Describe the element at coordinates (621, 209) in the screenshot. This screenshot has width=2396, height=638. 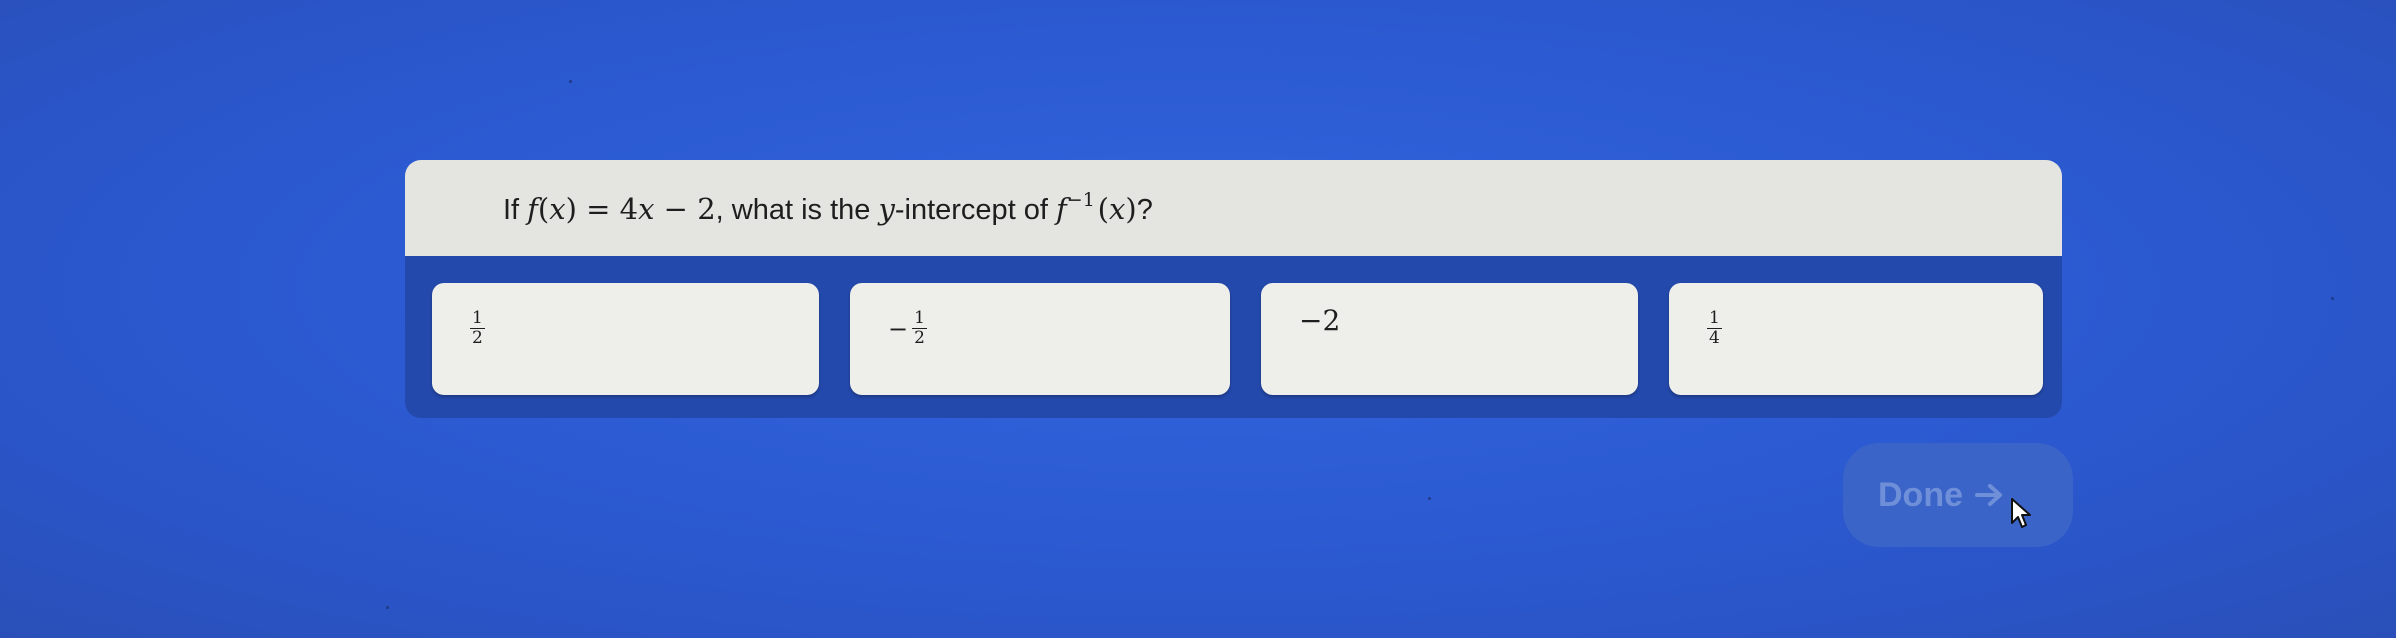
I see `function-expression: f(x) = 4x − 2` at that location.